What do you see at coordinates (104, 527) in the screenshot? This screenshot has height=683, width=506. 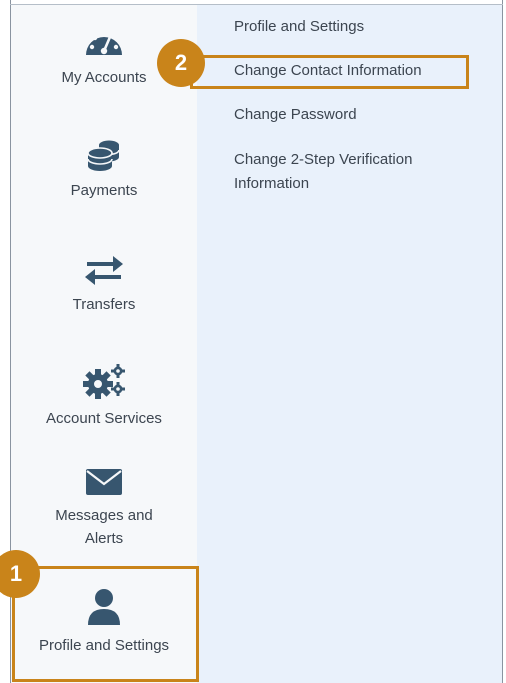 I see `nav-item-label: Messages and Alerts` at bounding box center [104, 527].